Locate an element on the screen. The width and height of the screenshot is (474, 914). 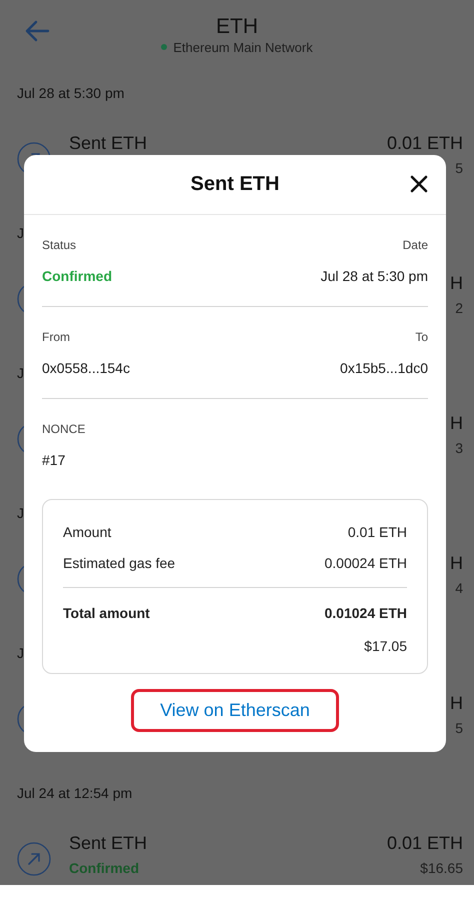
fiat-amount: 2 is located at coordinates (459, 308).